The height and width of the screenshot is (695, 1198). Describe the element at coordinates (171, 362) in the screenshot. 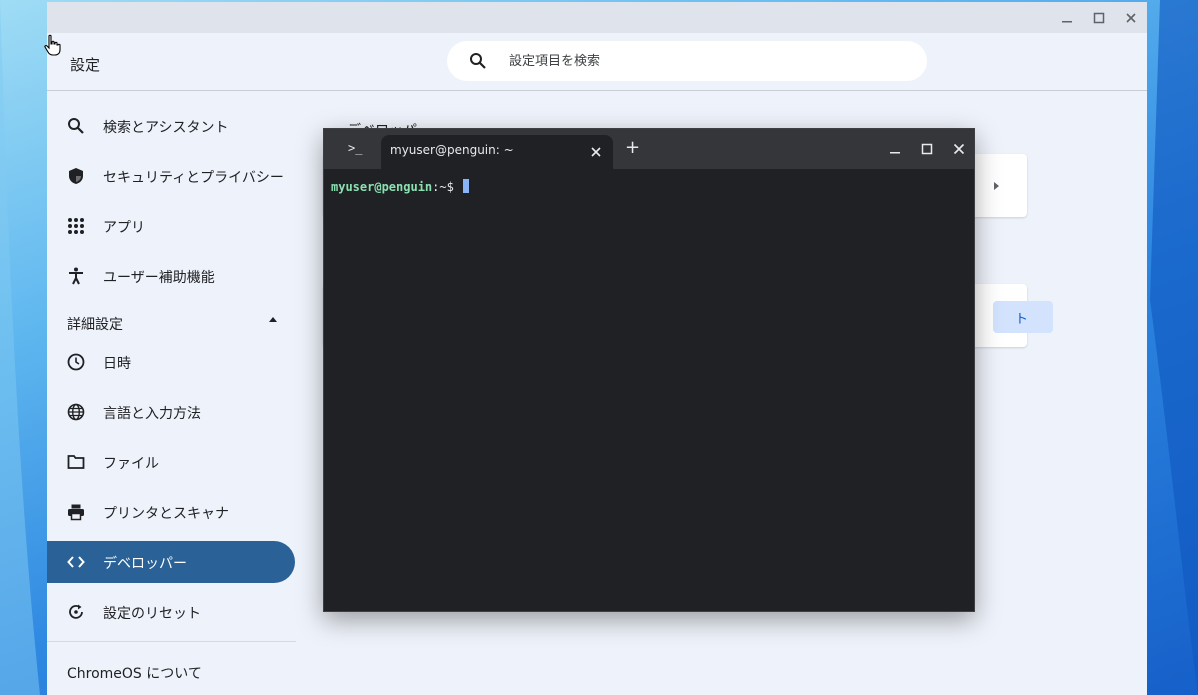

I see `sidebar-item-date-time: 日時` at that location.